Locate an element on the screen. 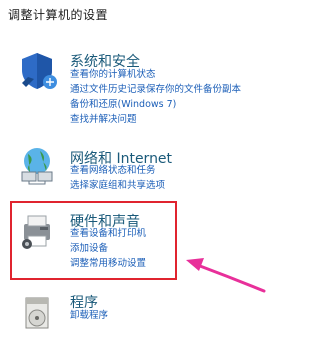  link-file-history-backup: 通过文件历史记录保存你的文件备份副本 is located at coordinates (155, 89).